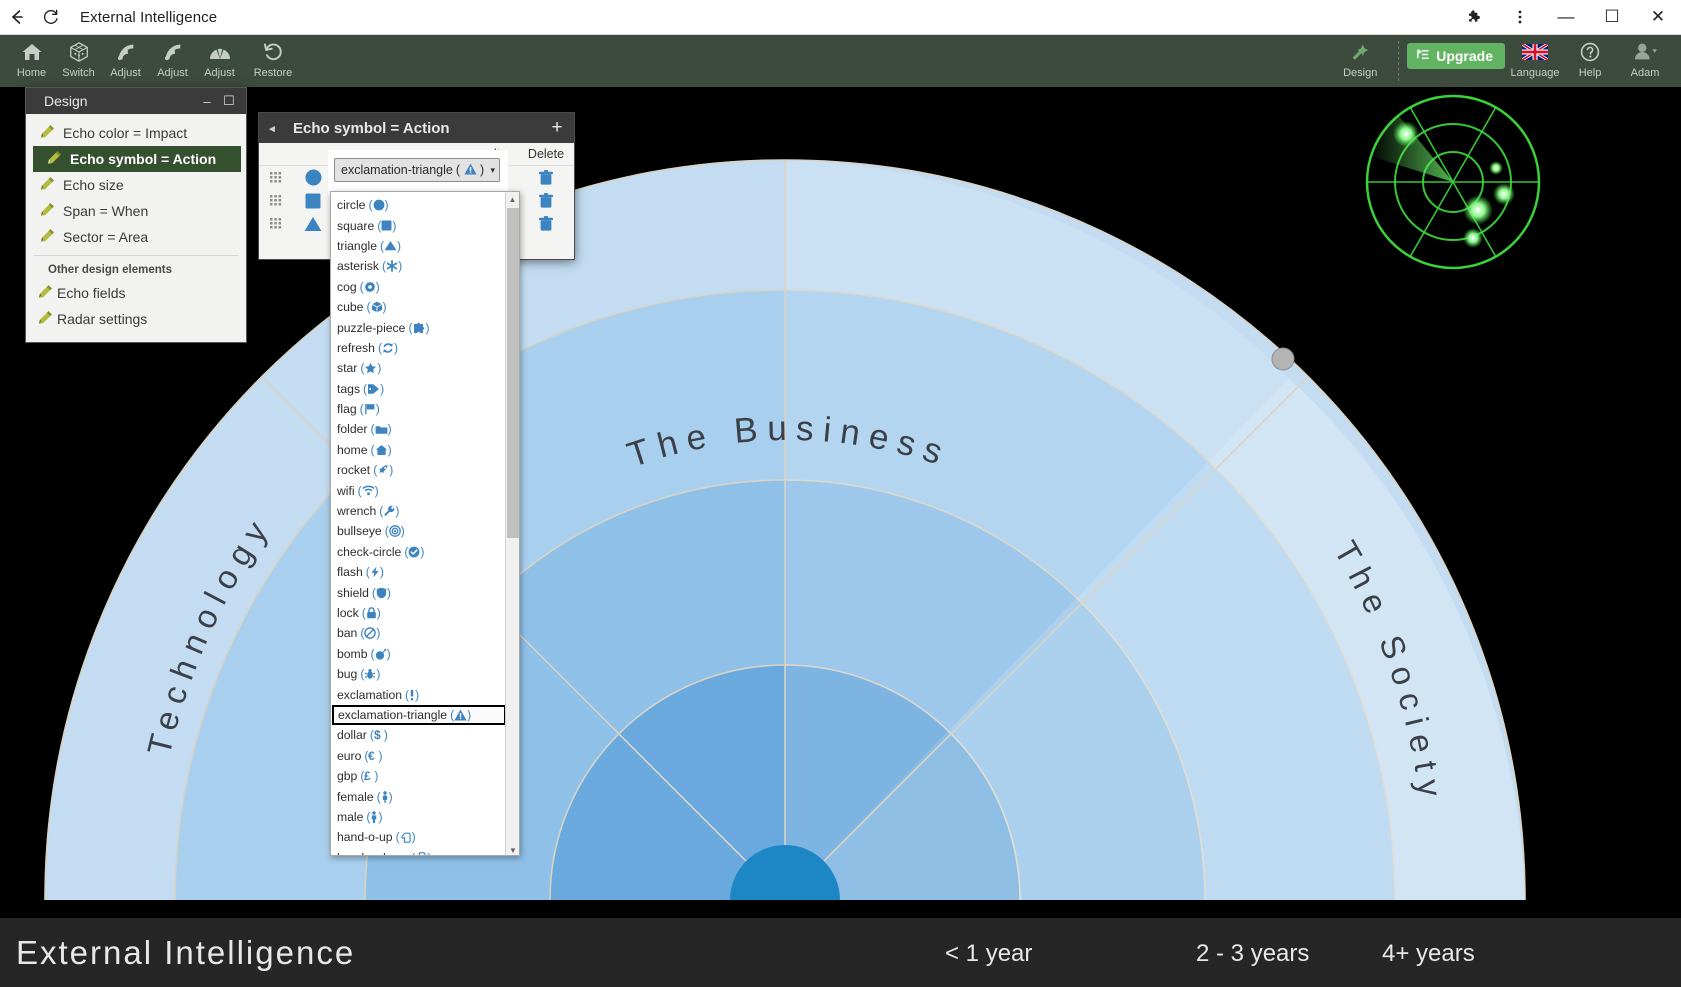 The height and width of the screenshot is (987, 1681). I want to click on add-row-button: +, so click(557, 128).